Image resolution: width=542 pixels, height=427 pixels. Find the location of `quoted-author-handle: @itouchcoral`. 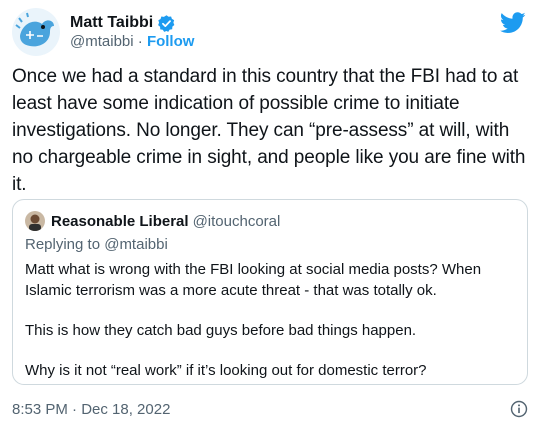

quoted-author-handle: @itouchcoral is located at coordinates (236, 221).